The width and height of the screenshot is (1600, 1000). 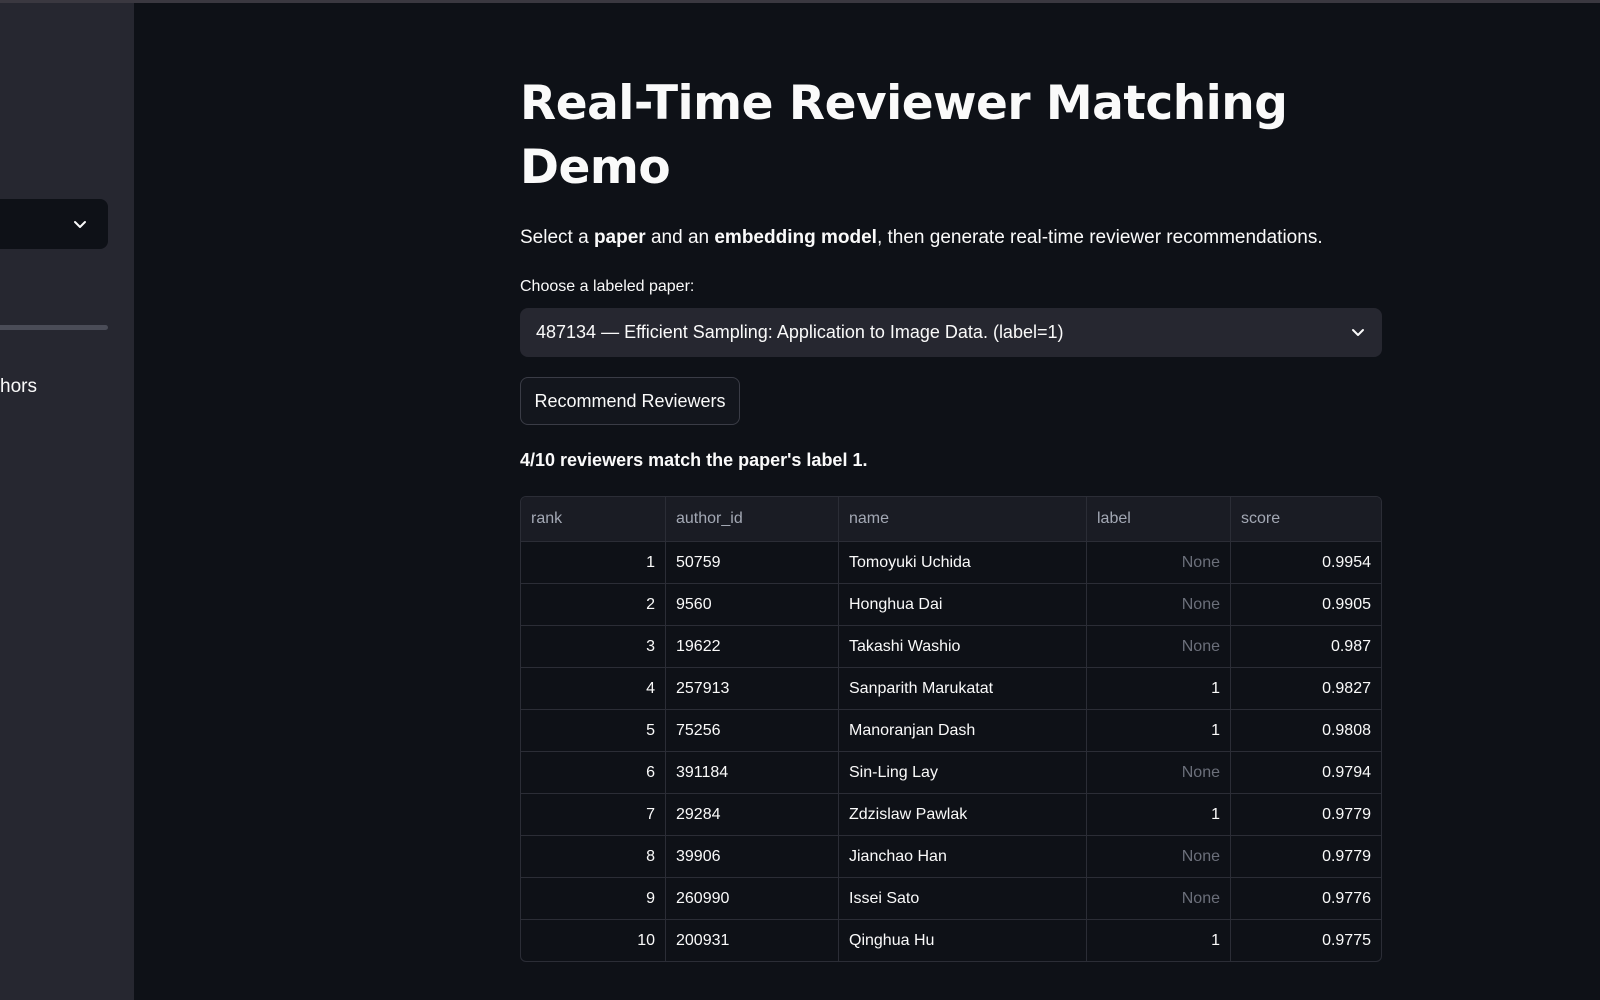 What do you see at coordinates (1305, 940) in the screenshot?
I see `cell-score: 0.9775` at bounding box center [1305, 940].